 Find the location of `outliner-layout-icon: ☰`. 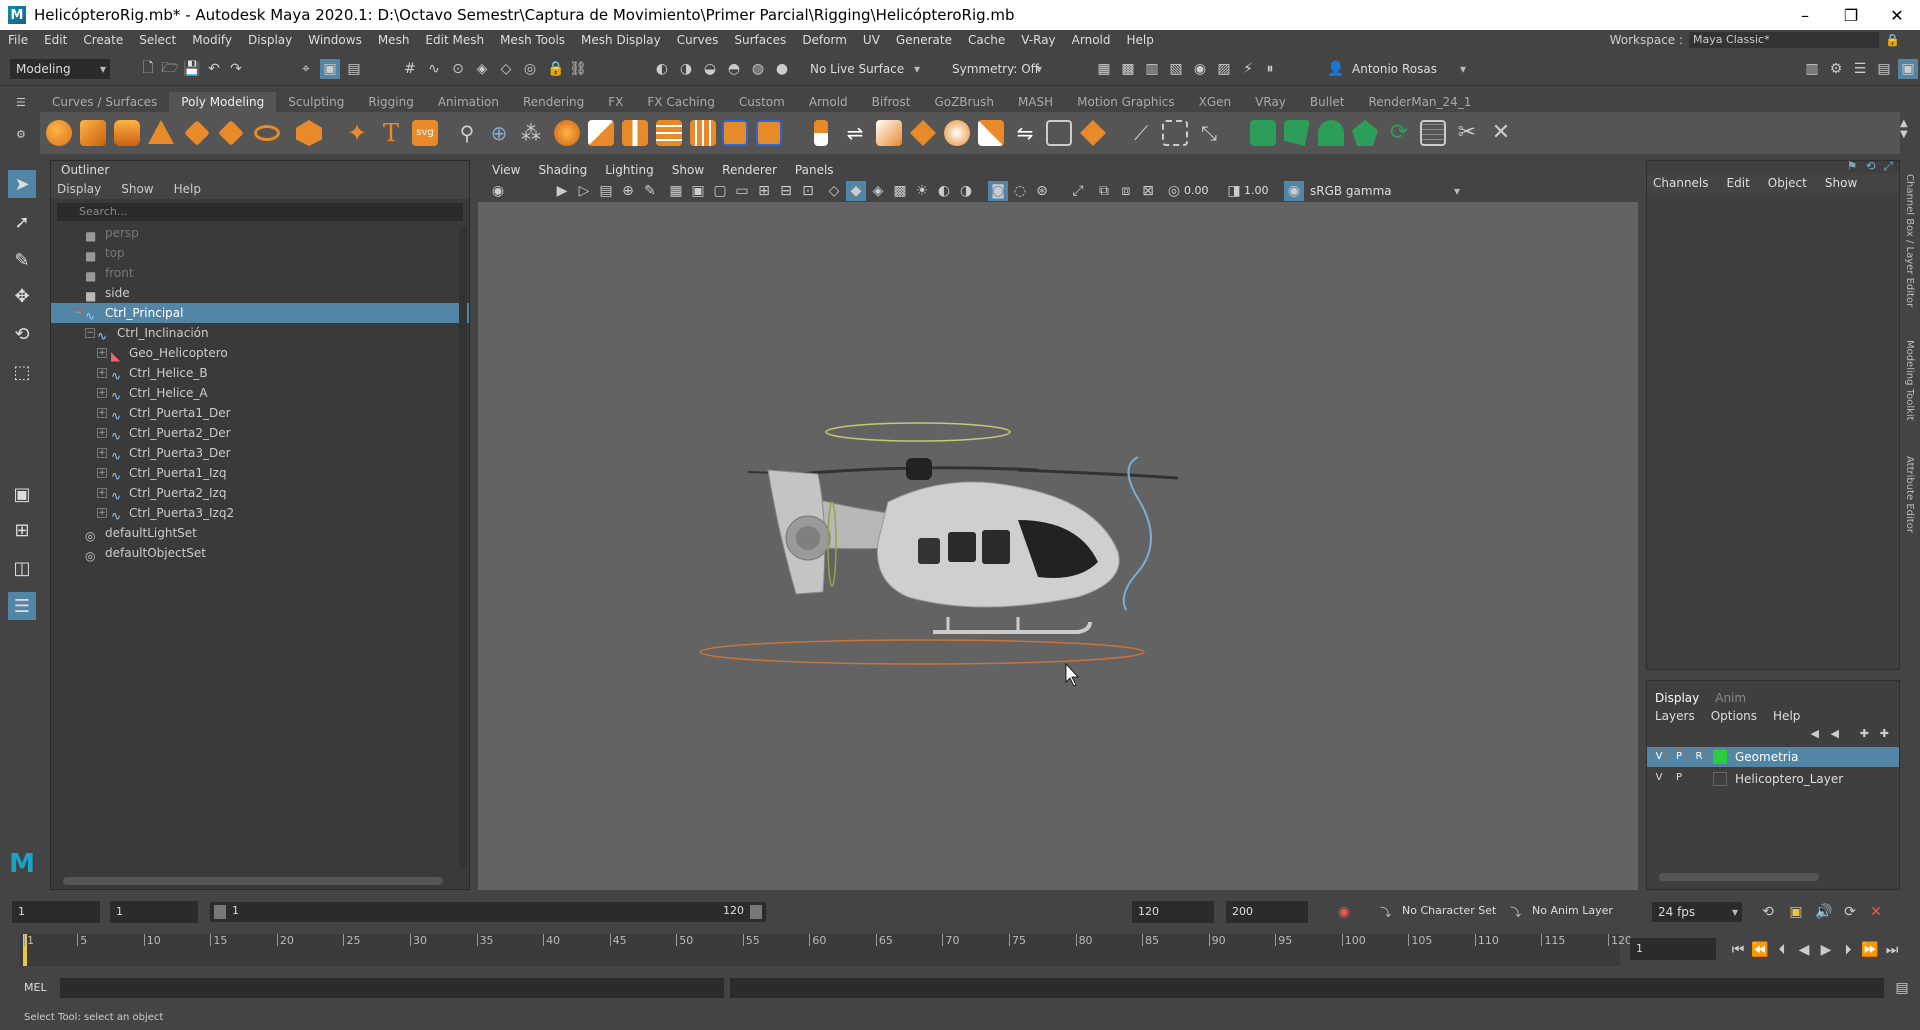

outliner-layout-icon: ☰ is located at coordinates (22, 606).